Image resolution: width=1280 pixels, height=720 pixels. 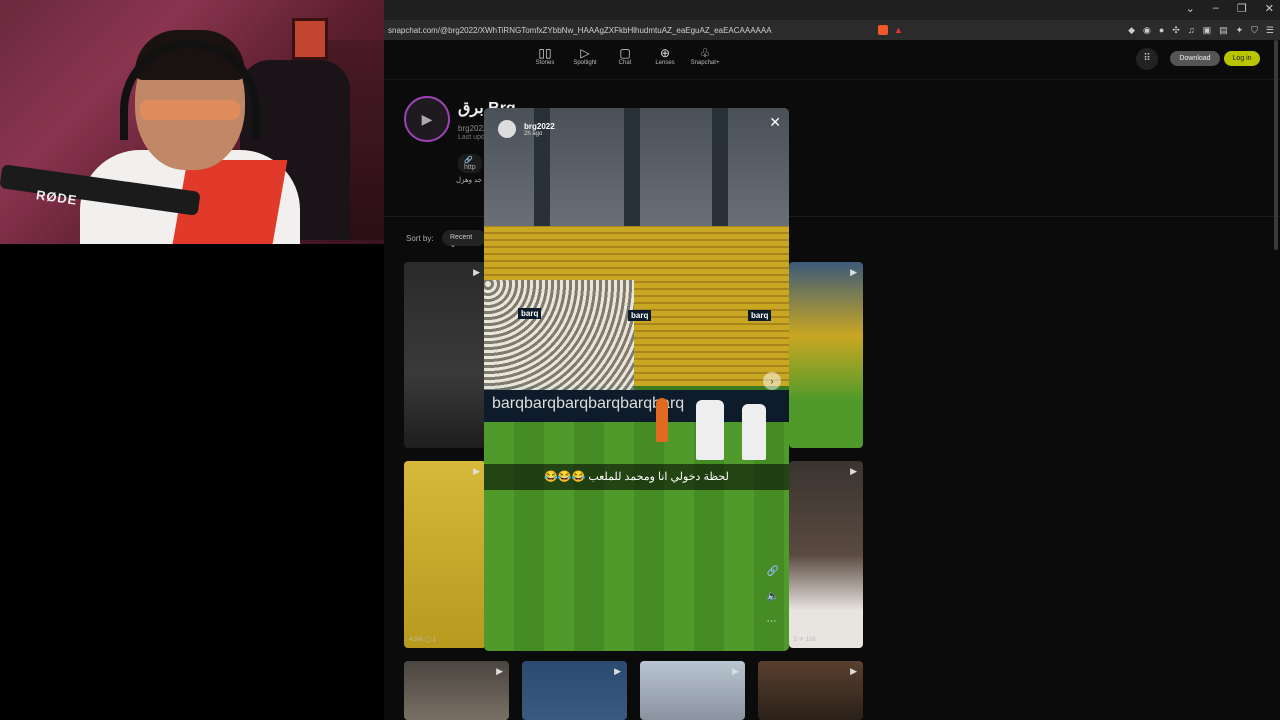 I want to click on chat-icon: ▢, so click(x=625, y=53).